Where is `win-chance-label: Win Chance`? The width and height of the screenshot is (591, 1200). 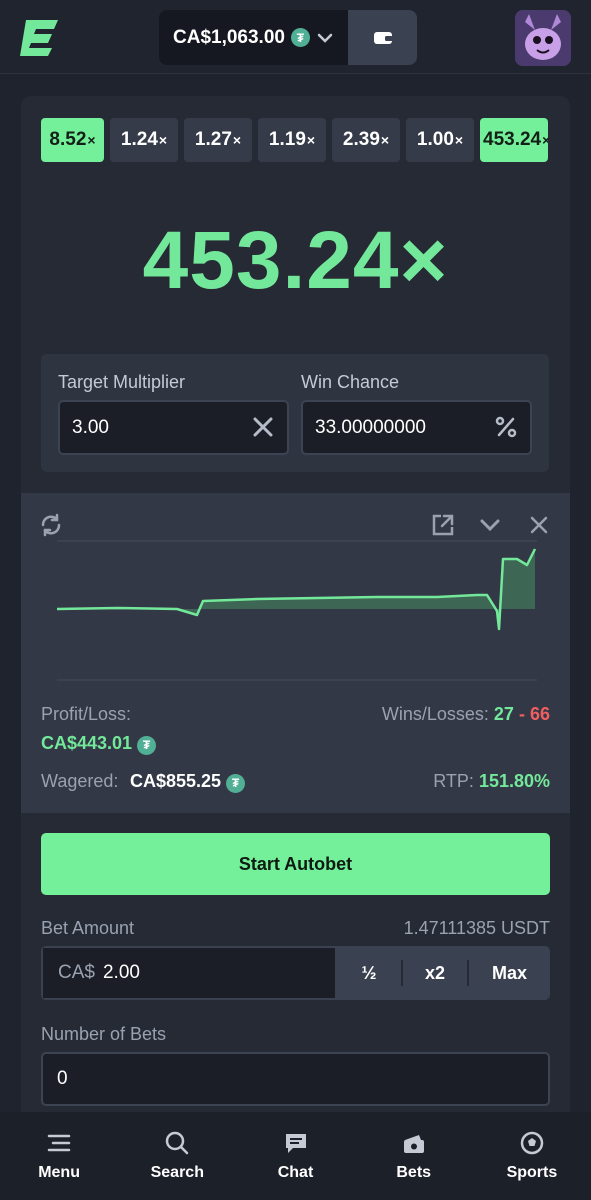
win-chance-label: Win Chance is located at coordinates (350, 382).